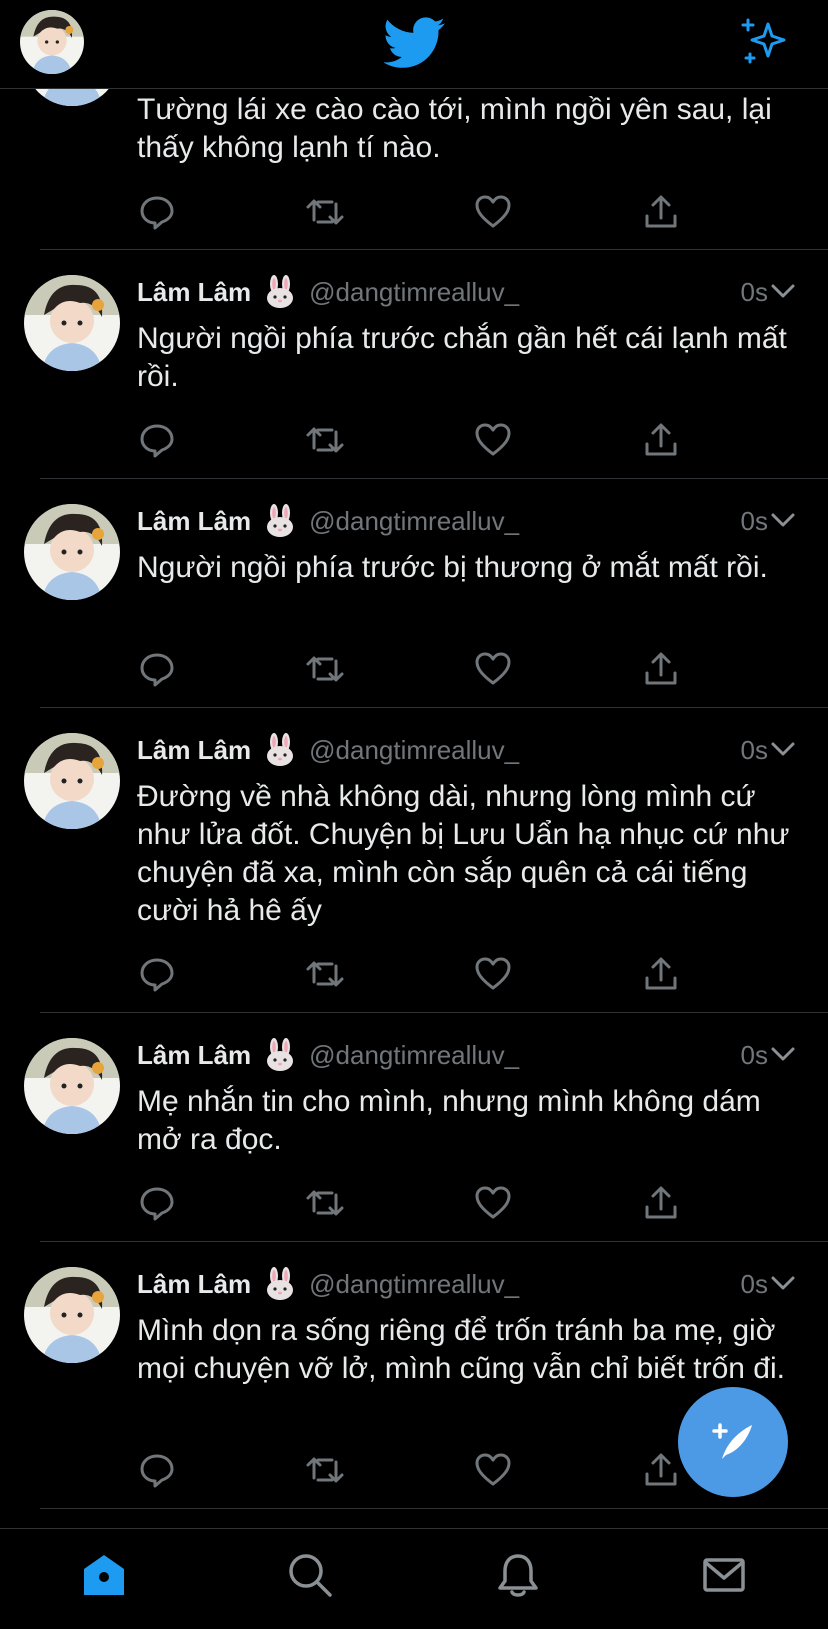 The width and height of the screenshot is (828, 1629). Describe the element at coordinates (414, 1578) in the screenshot. I see `bottom-navigation` at that location.